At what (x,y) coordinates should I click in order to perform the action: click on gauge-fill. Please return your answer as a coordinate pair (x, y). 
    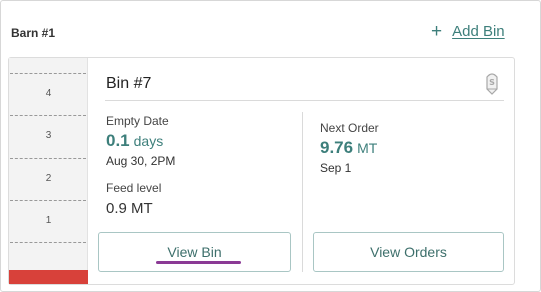
    Looking at the image, I should click on (48, 277).